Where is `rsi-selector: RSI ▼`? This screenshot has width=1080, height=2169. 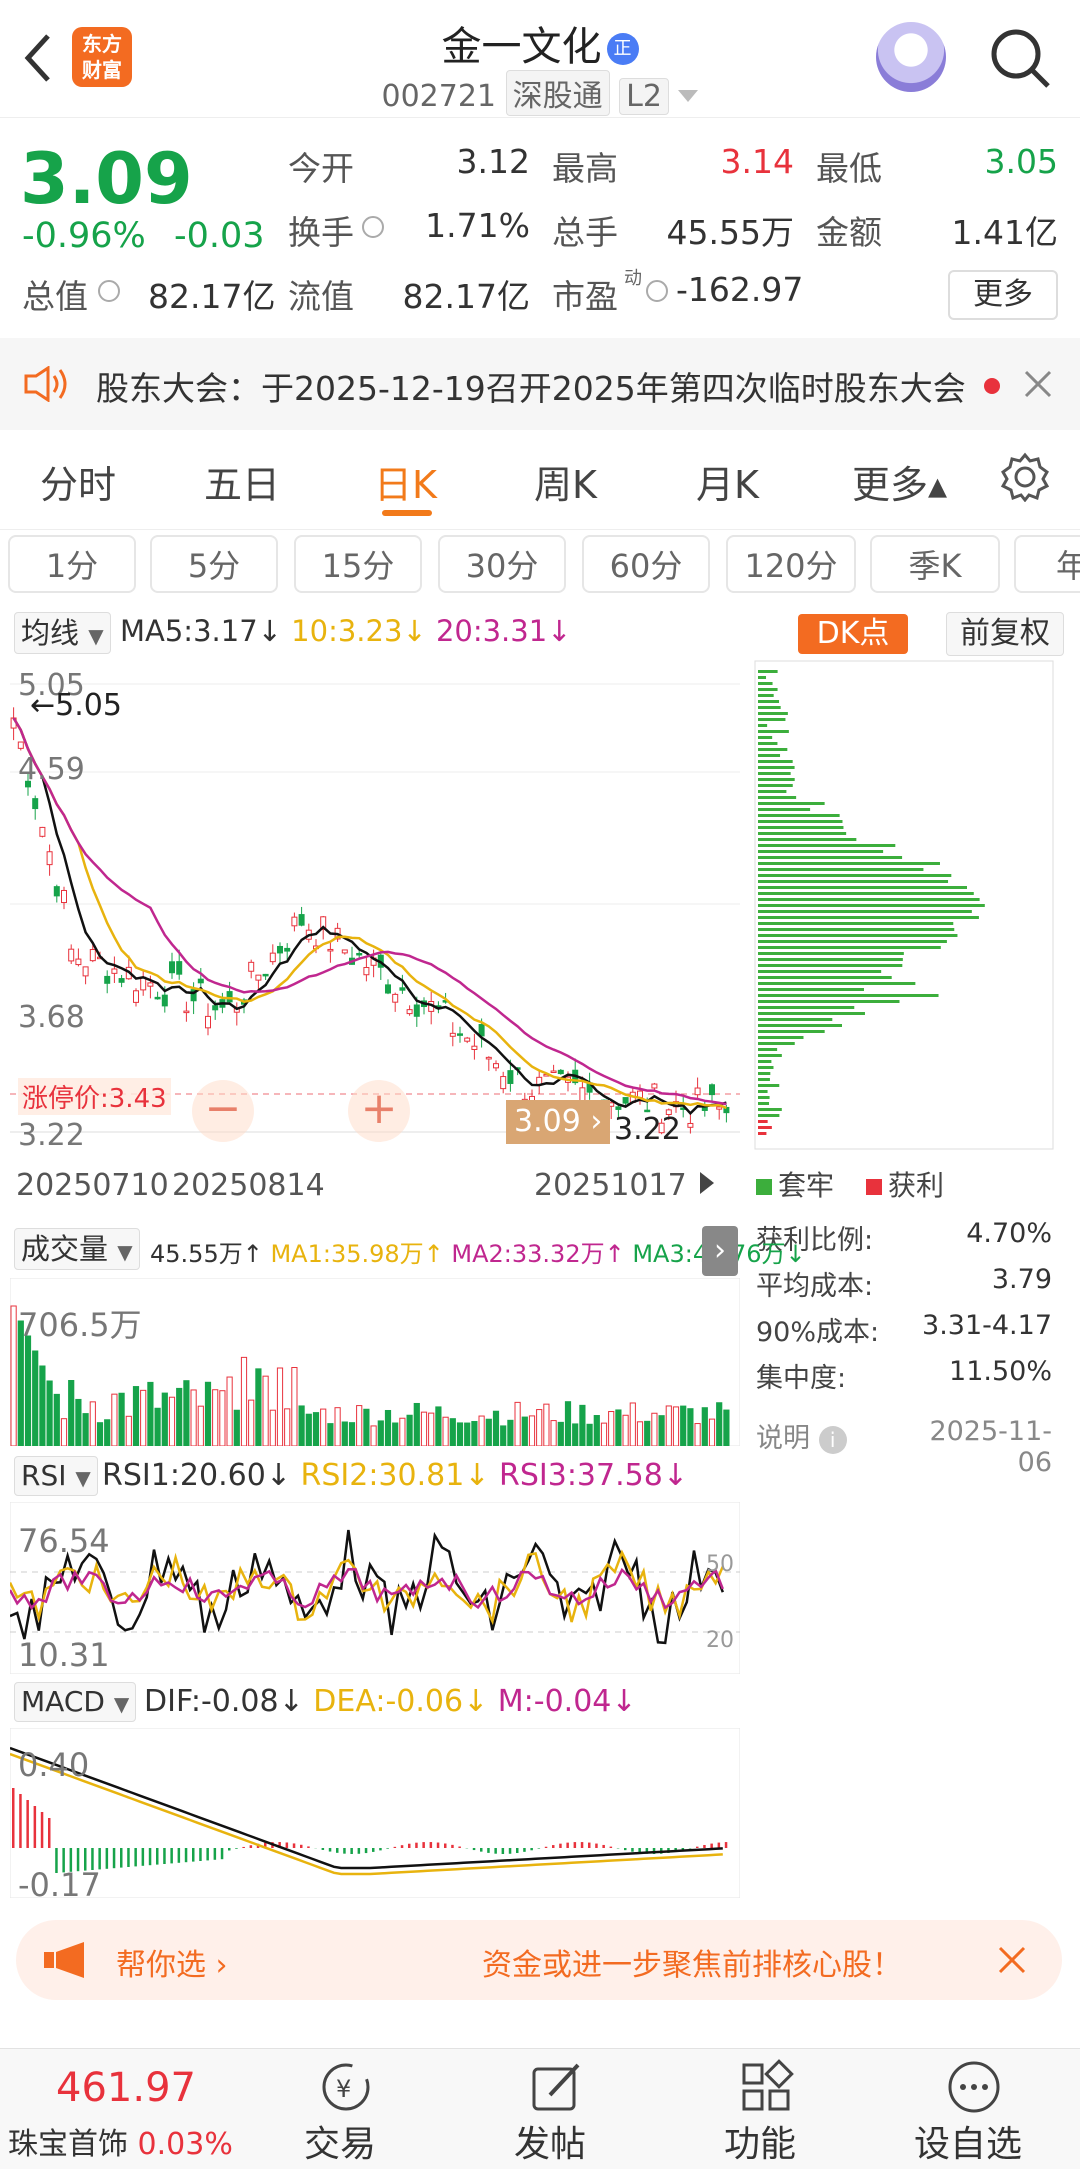
rsi-selector: RSI ▼ is located at coordinates (56, 1476).